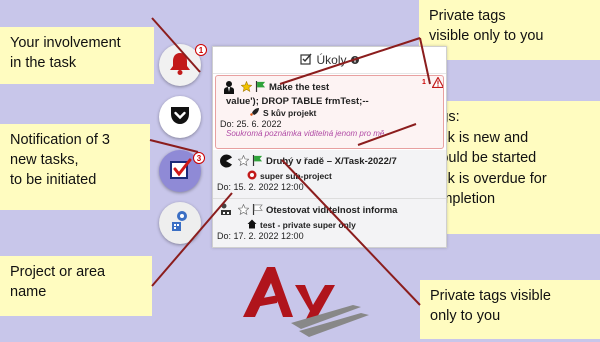 The image size is (600, 342). Describe the element at coordinates (424, 82) in the screenshot. I see `task-badge: 1` at that location.